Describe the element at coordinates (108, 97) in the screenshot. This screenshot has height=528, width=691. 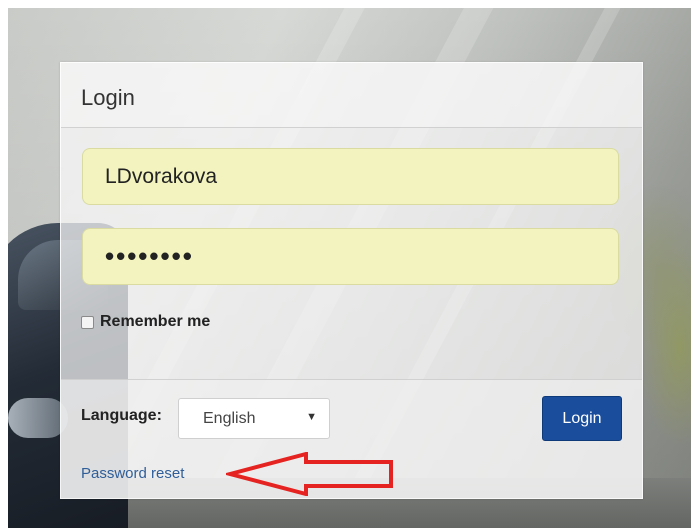
I see `panel-title: Login` at that location.